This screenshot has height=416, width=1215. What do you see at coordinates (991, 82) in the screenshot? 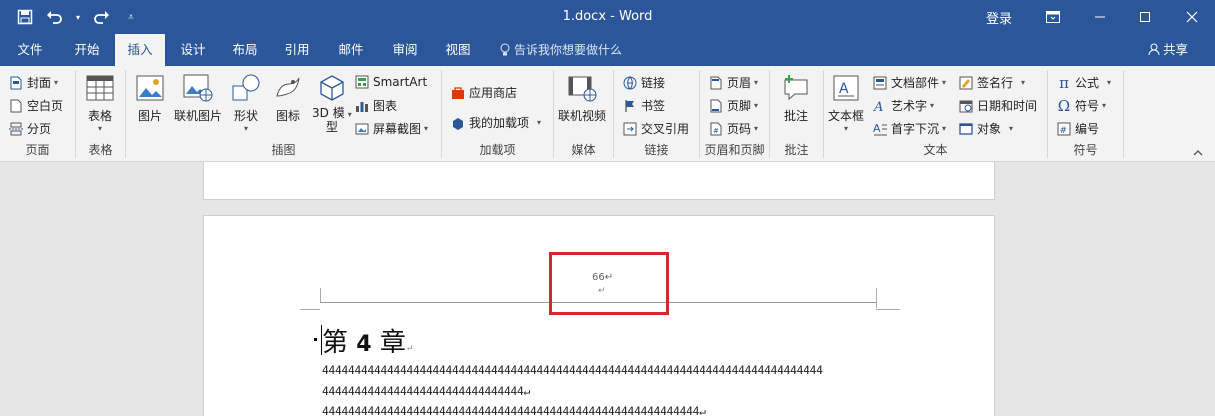
I see `signature-line-button: 签名行 ▾` at bounding box center [991, 82].